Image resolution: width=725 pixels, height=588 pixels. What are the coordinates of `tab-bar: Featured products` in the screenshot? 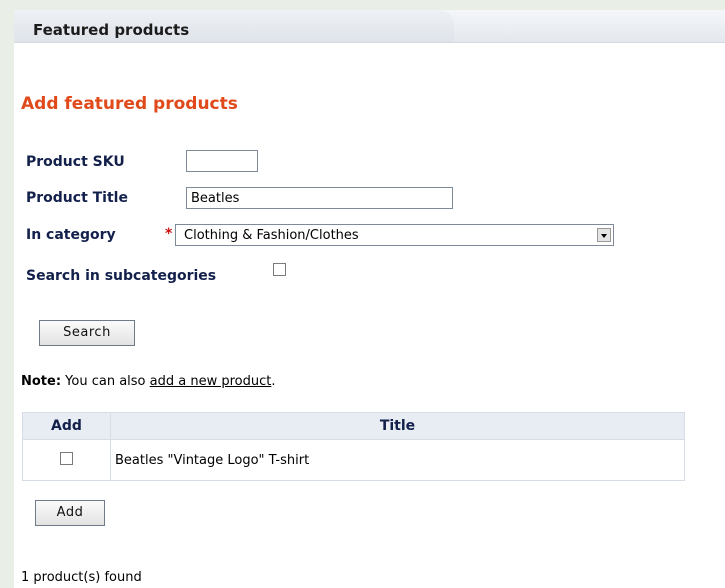 It's located at (369, 26).